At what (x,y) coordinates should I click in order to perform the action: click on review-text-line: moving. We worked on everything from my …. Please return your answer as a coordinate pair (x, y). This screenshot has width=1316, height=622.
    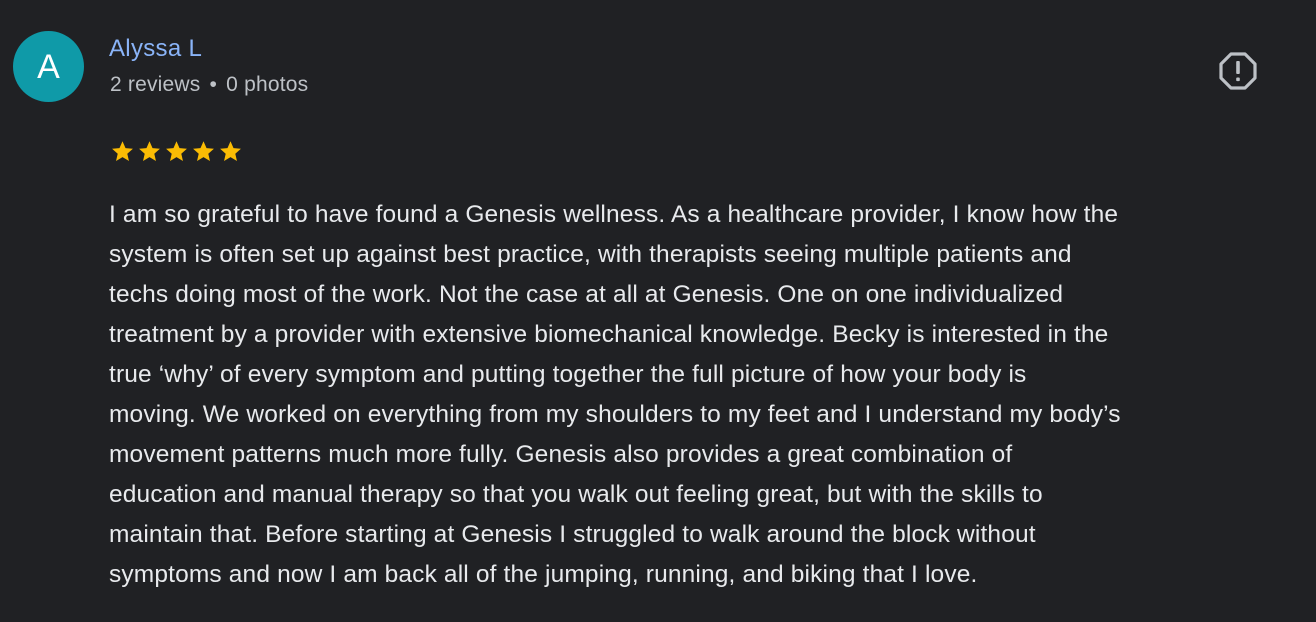
    Looking at the image, I should click on (615, 414).